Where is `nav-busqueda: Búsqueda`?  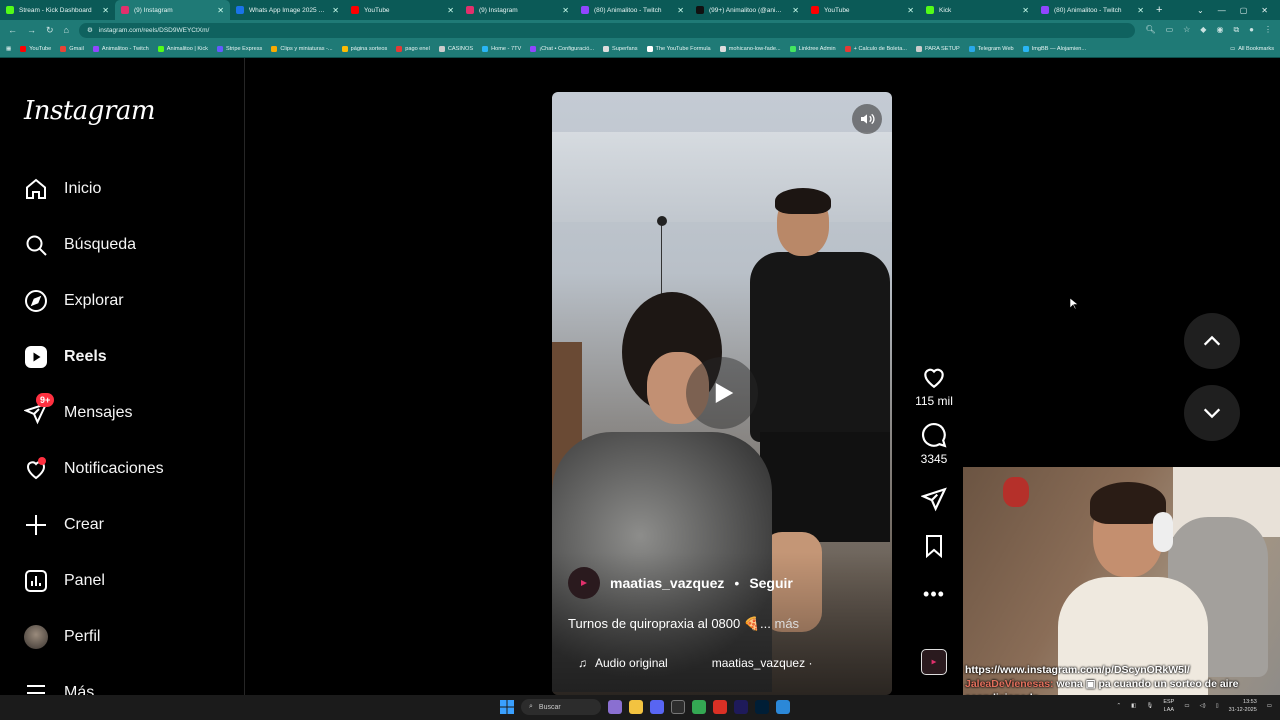
nav-busqueda: Búsqueda is located at coordinates (80, 245).